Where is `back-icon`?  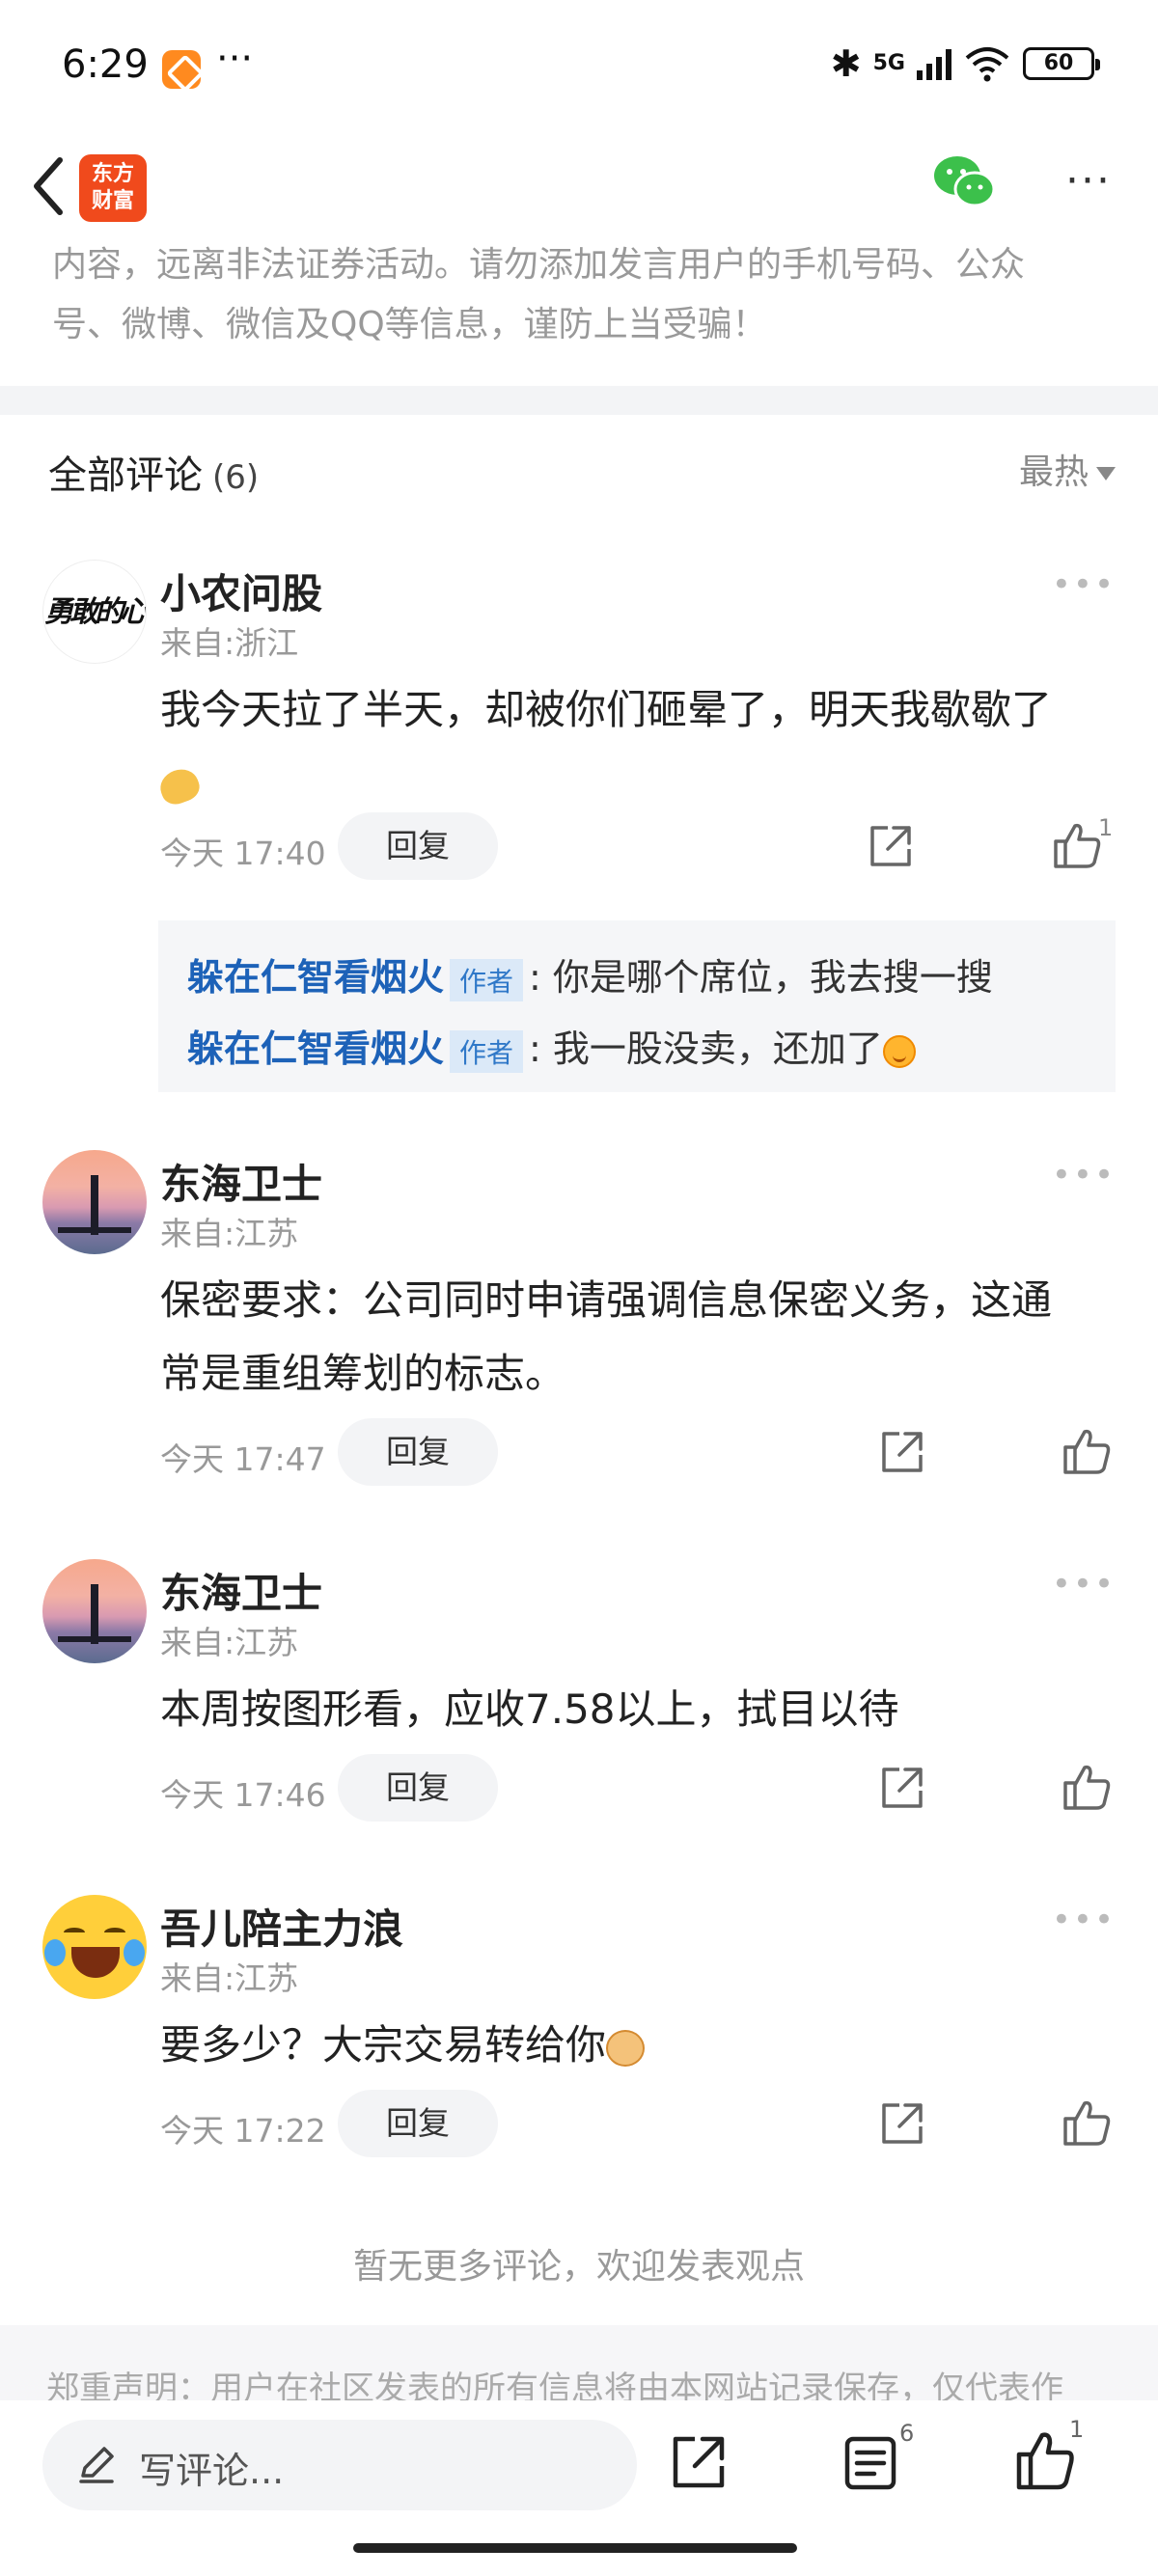
back-icon is located at coordinates (49, 186).